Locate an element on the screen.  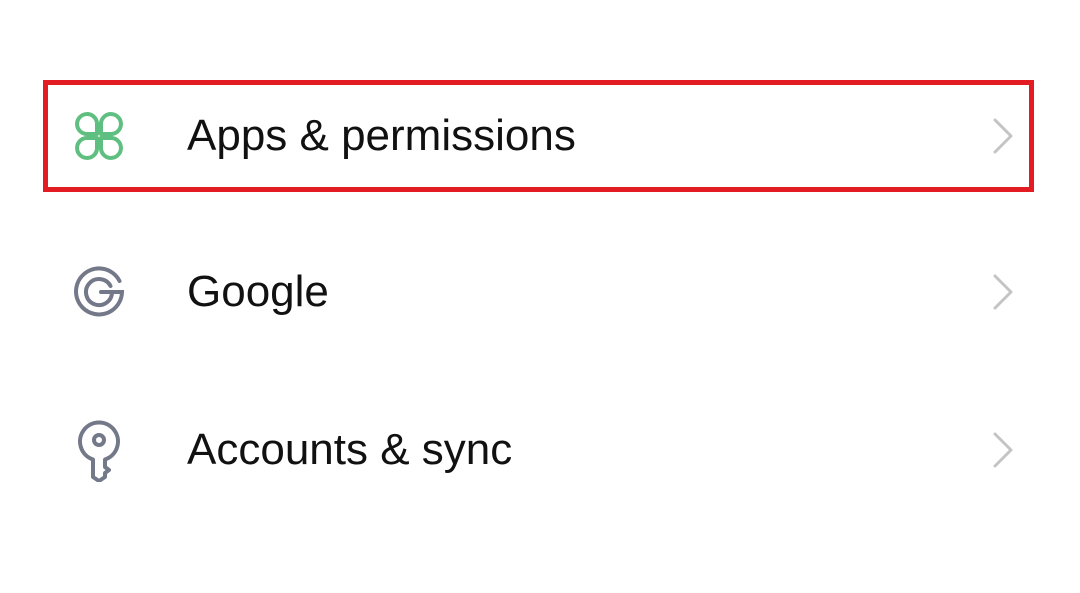
google-g-icon is located at coordinates (99, 292).